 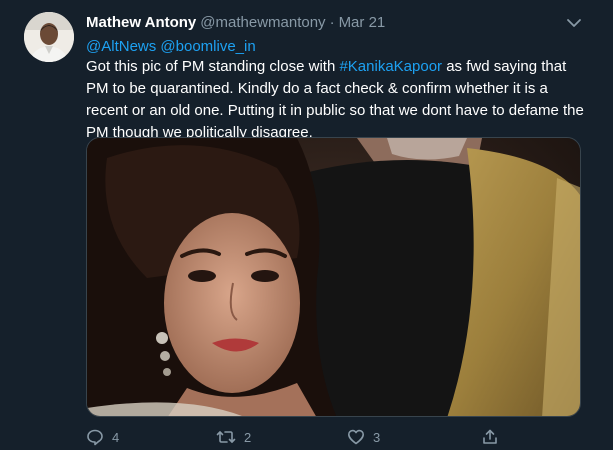 I want to click on reply-icon, so click(x=95, y=437).